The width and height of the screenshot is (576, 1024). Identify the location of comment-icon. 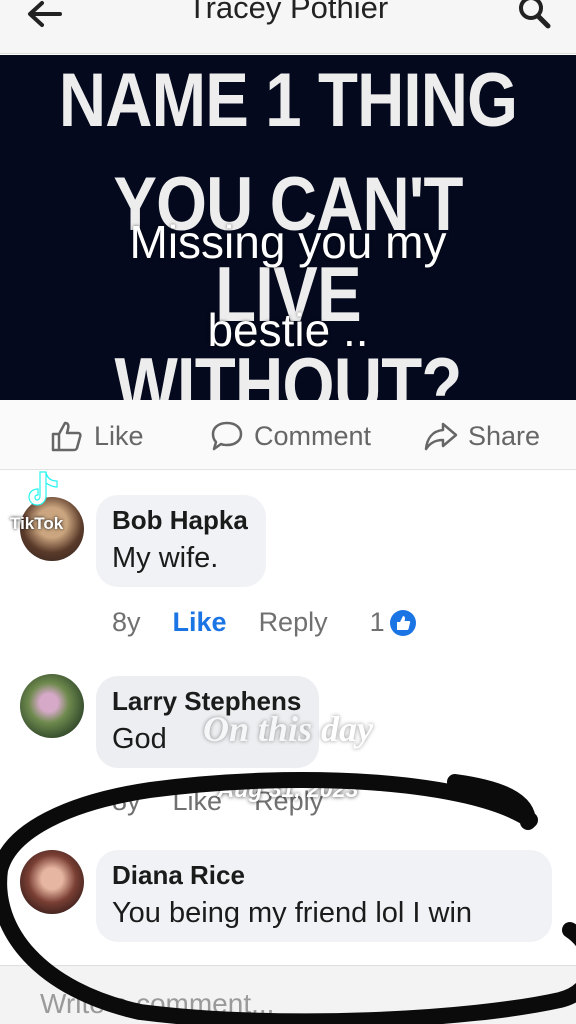
(227, 436).